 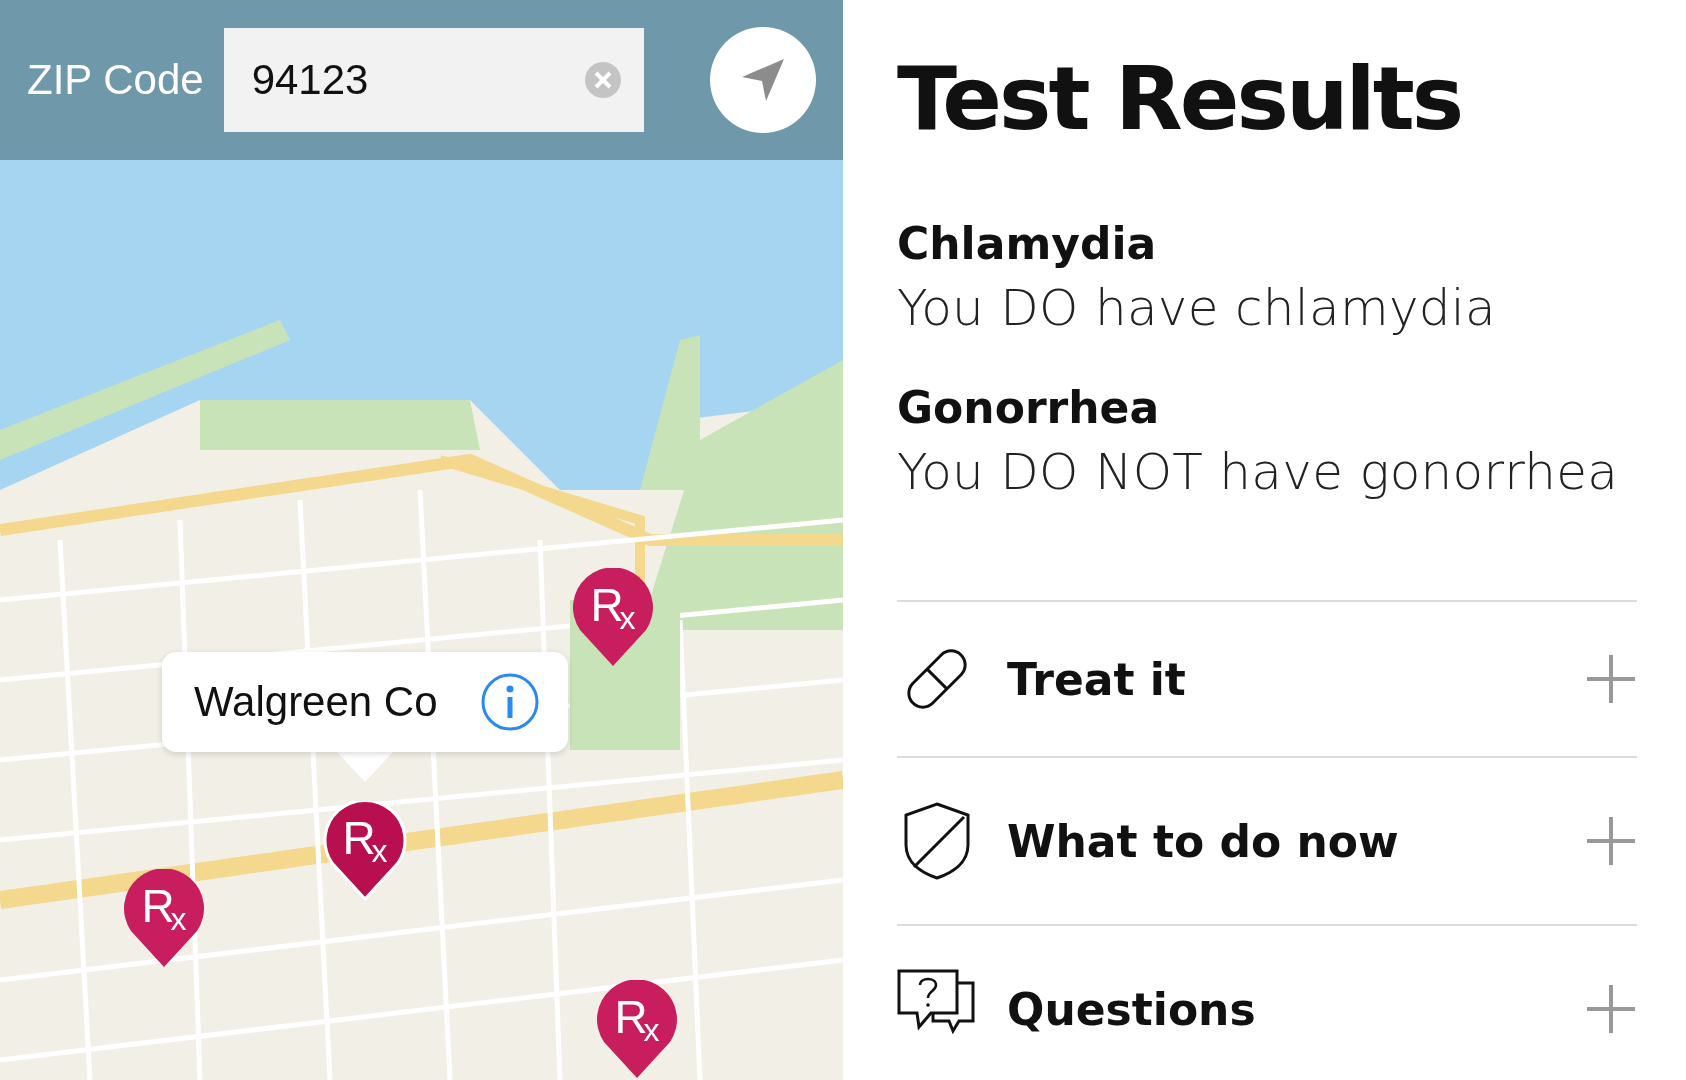 I want to click on condition-name: Chlamydia, so click(x=1027, y=244).